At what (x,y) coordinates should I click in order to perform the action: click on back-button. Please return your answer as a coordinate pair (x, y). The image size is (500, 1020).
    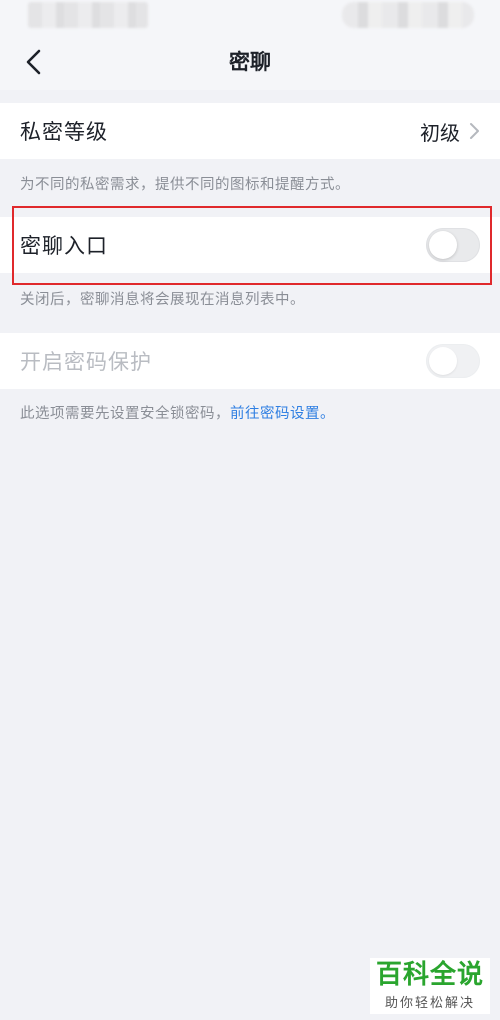
    Looking at the image, I should click on (34, 62).